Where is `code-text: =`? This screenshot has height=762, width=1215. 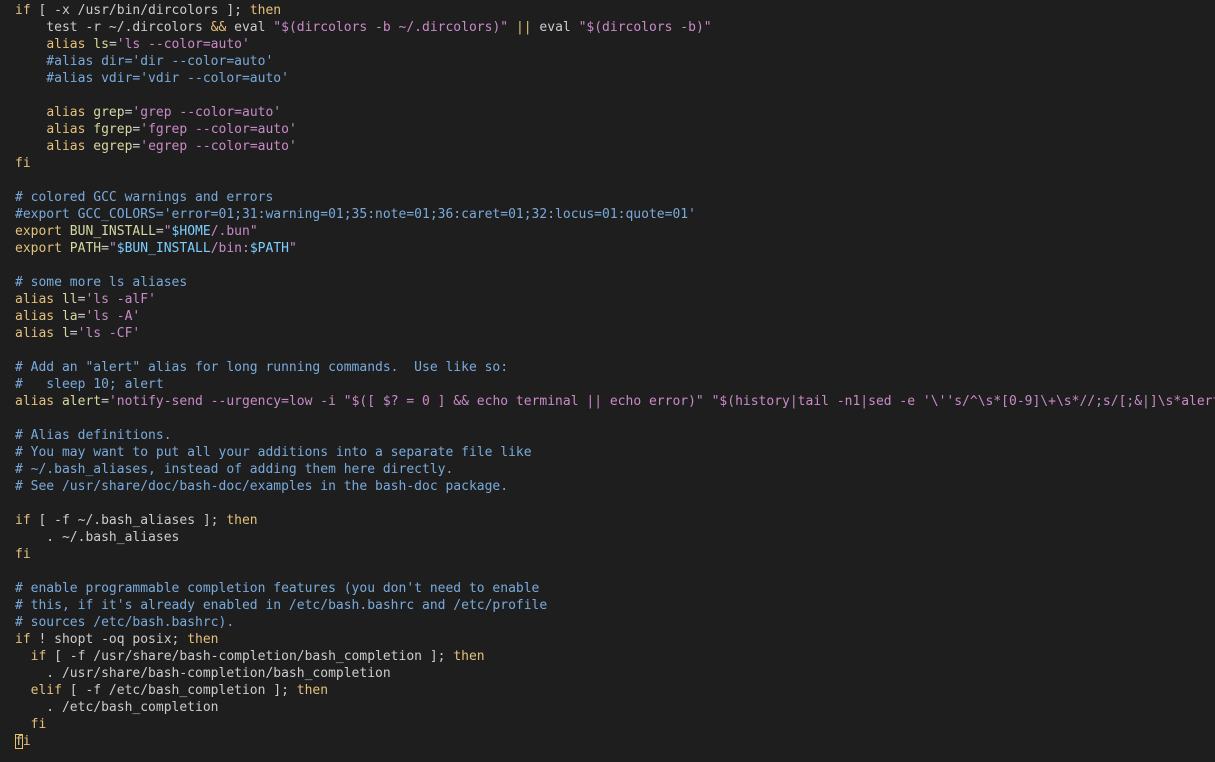
code-text: = is located at coordinates (112, 44).